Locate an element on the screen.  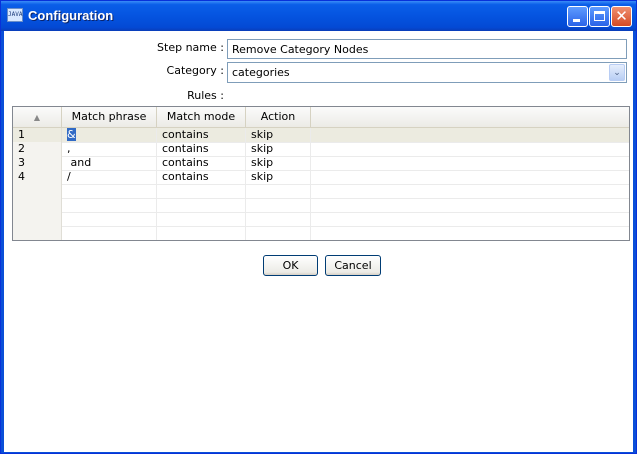
step-name-label: Step name : is located at coordinates (190, 47).